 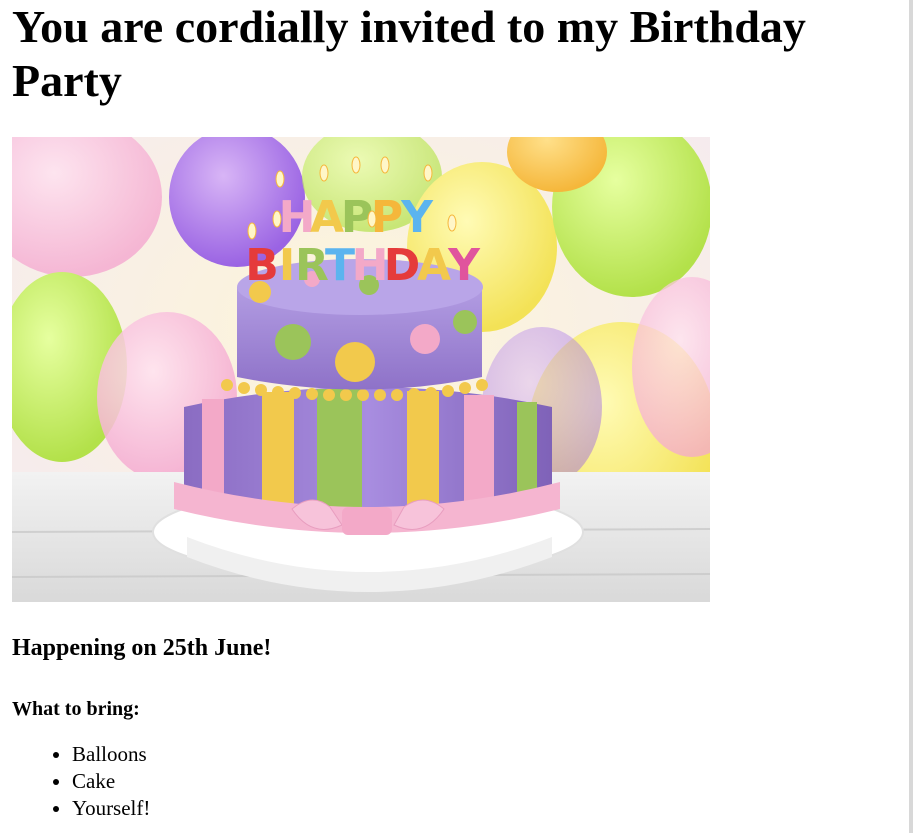 I want to click on svg-text: I, so click(x=287, y=265).